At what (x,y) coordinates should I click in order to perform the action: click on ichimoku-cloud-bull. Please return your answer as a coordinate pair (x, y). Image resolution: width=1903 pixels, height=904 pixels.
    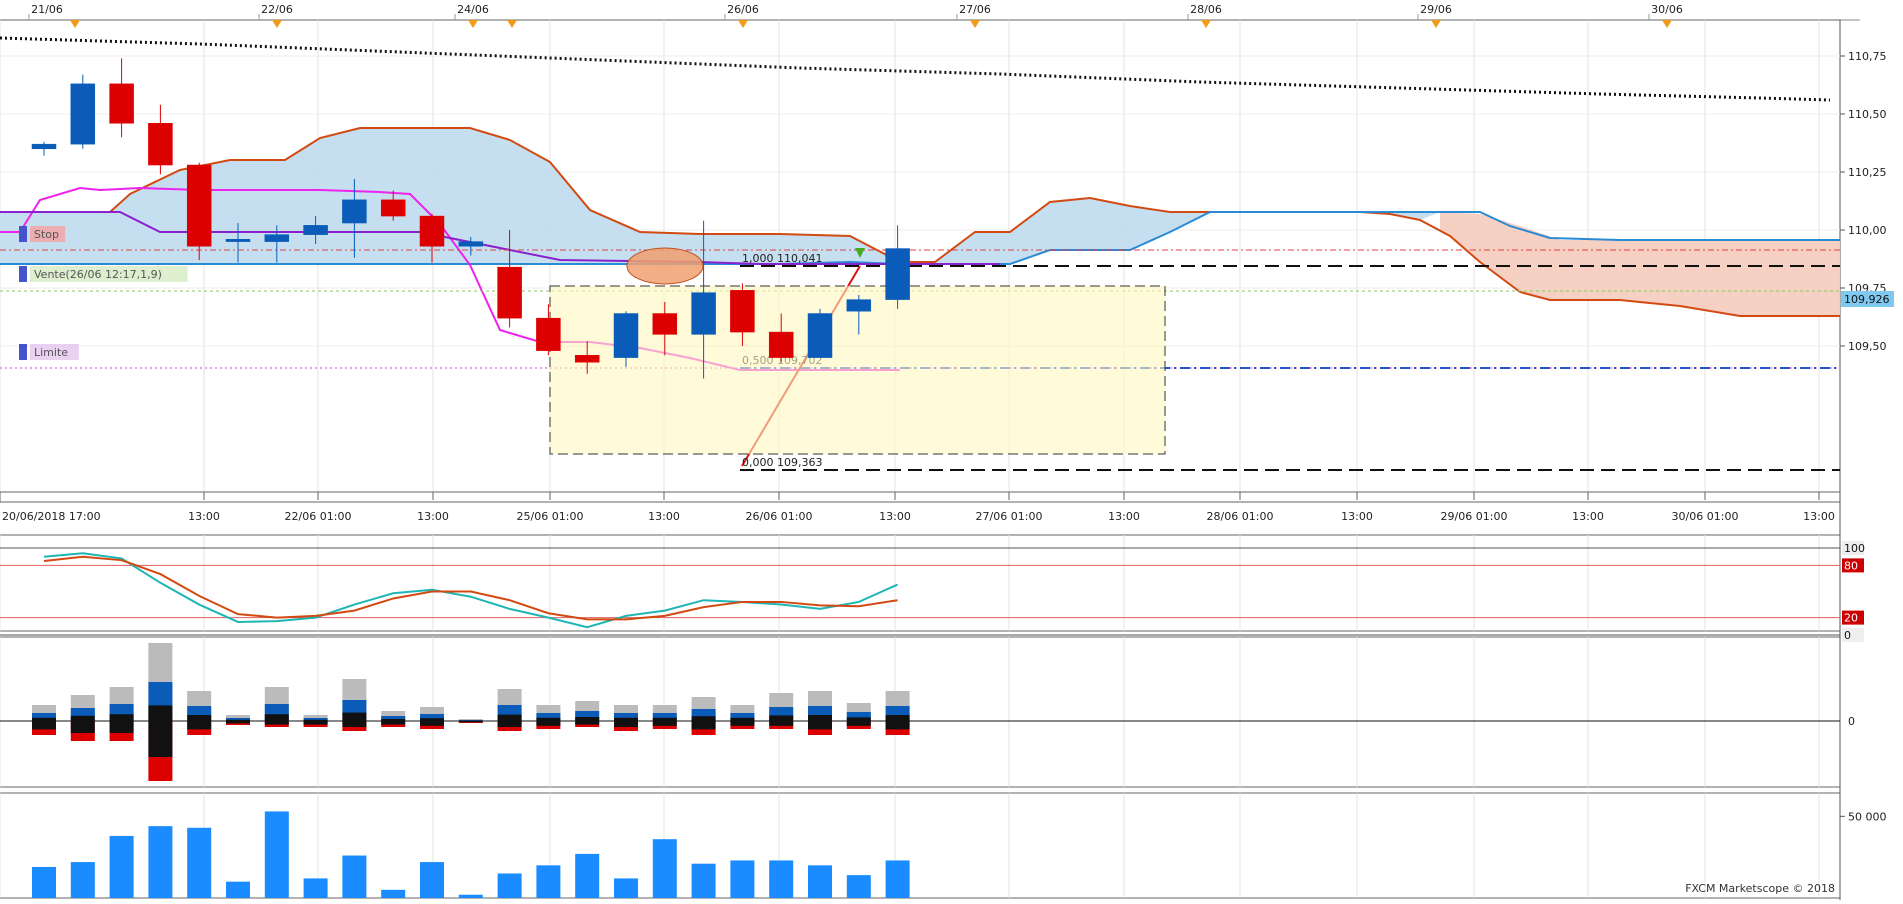
    Looking at the image, I should click on (720, 196).